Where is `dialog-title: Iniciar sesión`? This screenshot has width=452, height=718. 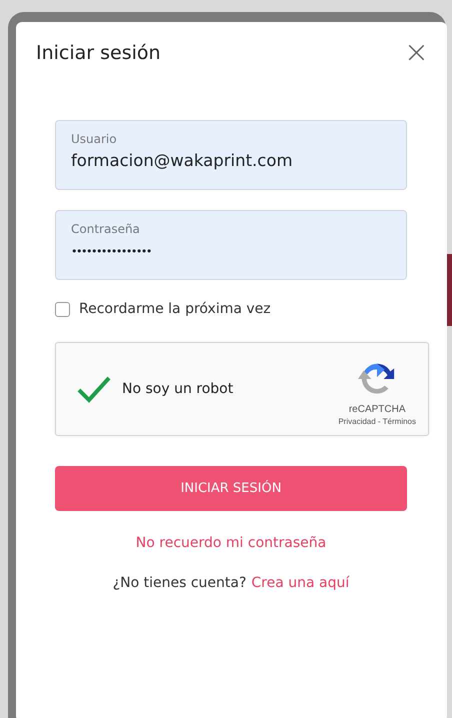 dialog-title: Iniciar sesión is located at coordinates (98, 53).